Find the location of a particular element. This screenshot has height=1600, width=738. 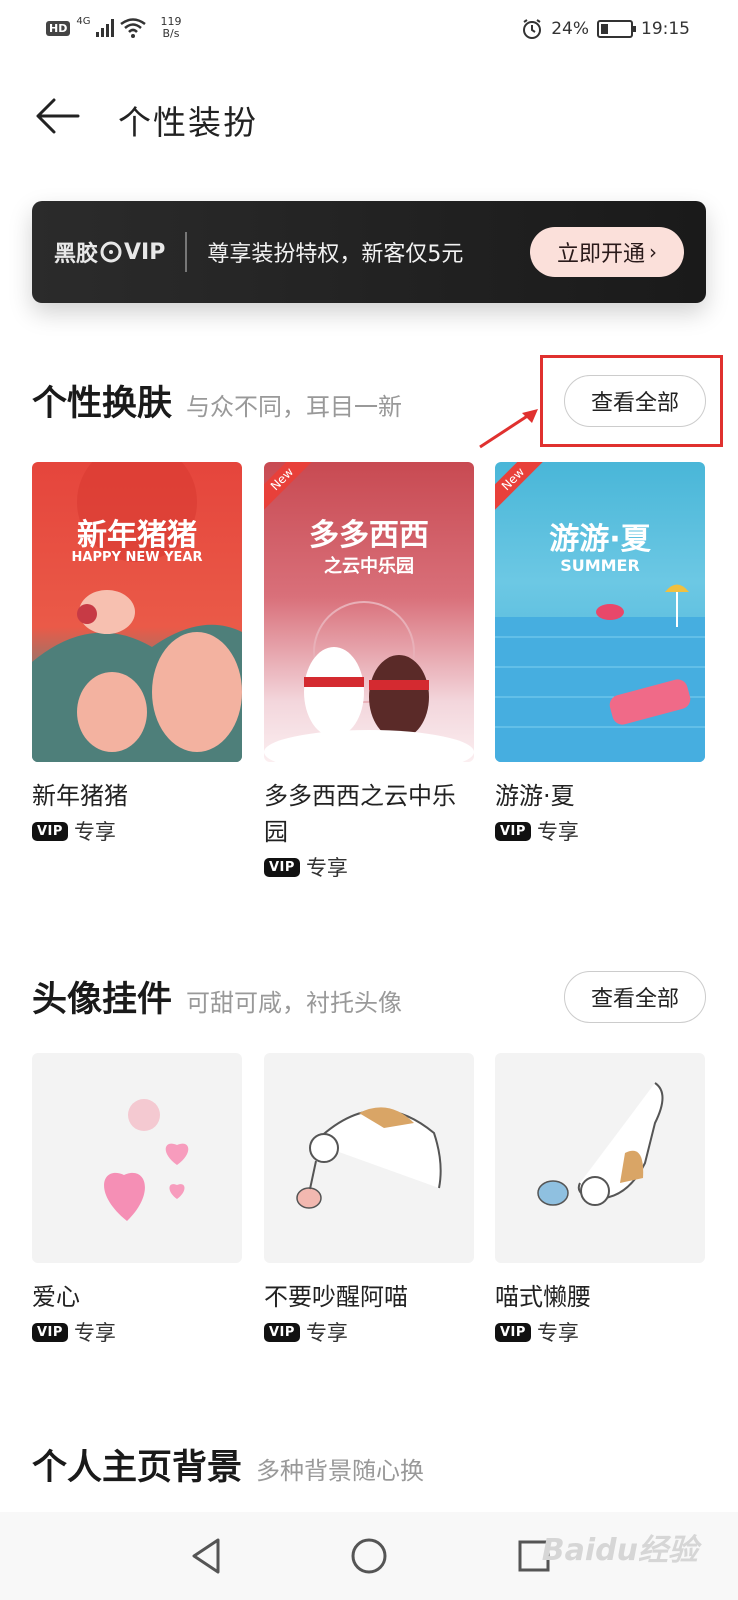

nav-back-button is located at coordinates (206, 1556).